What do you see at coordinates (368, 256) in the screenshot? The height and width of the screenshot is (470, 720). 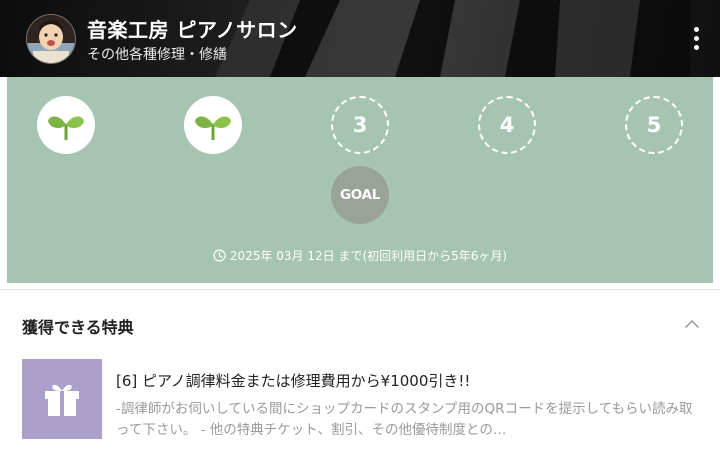 I see `expiry-text: 2025年 03月 12日 まで(初回利用日から5年6ヶ月)` at bounding box center [368, 256].